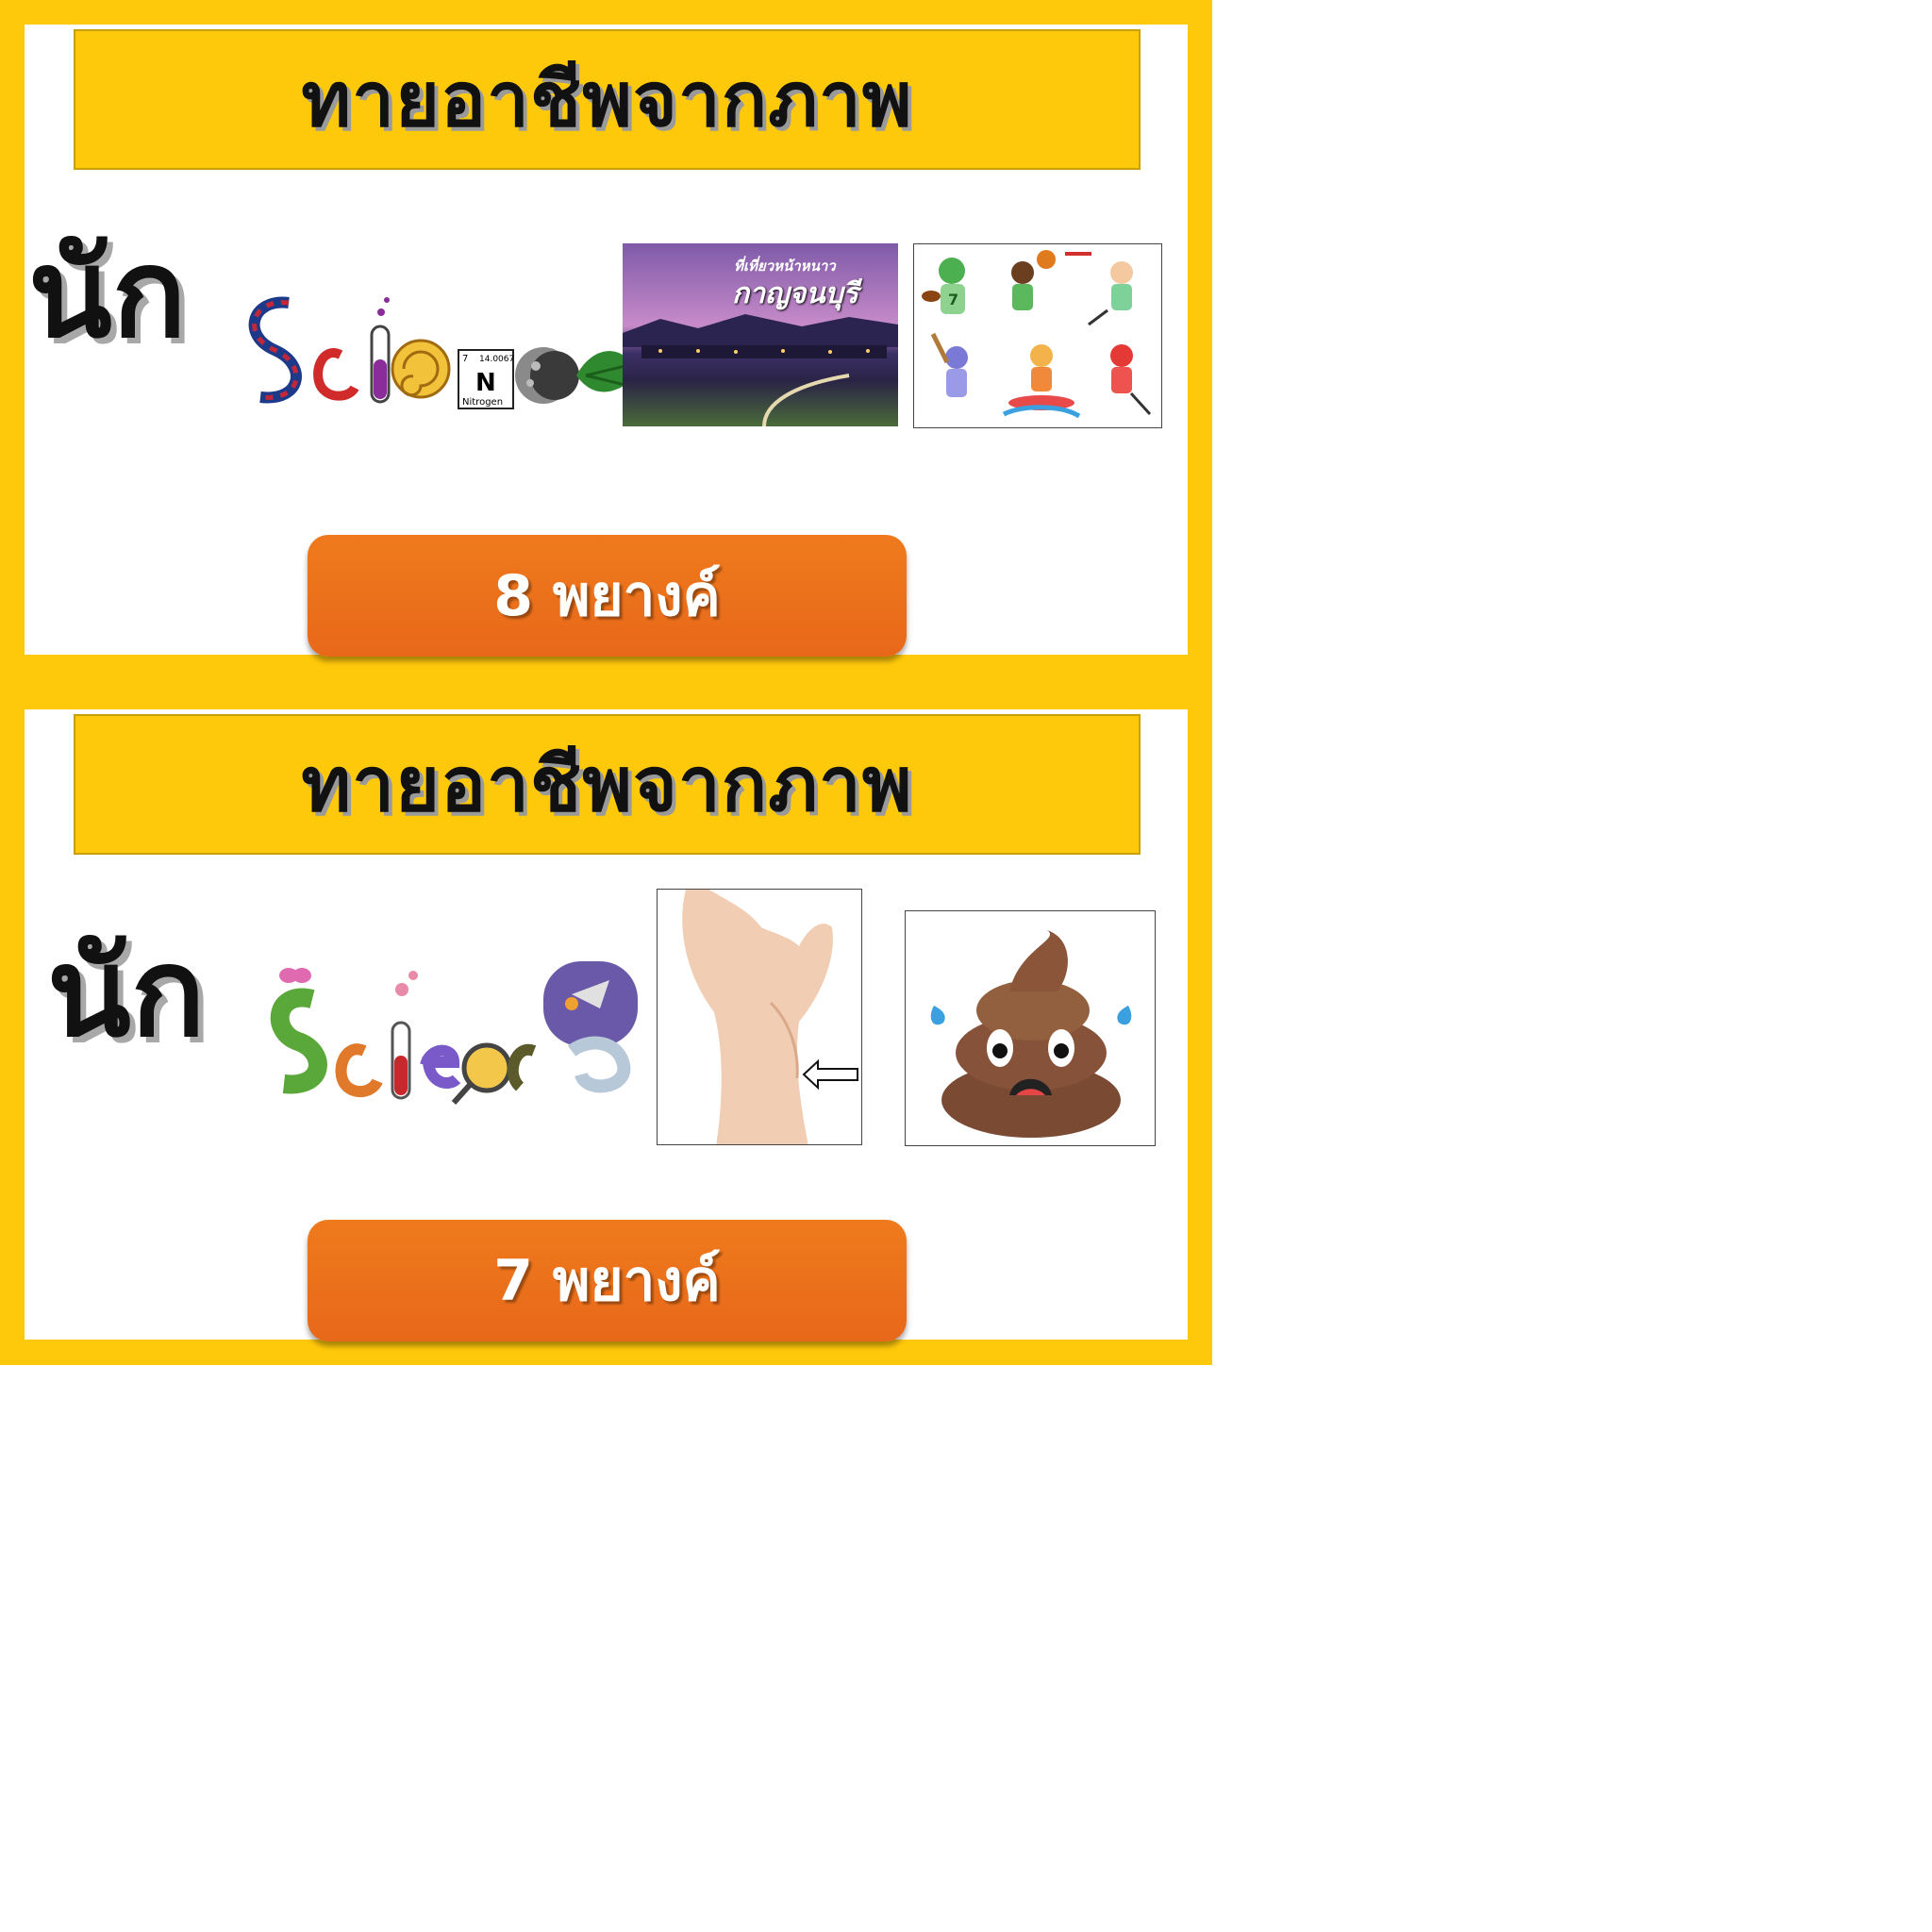  I want to click on dna-icon, so click(275, 350).